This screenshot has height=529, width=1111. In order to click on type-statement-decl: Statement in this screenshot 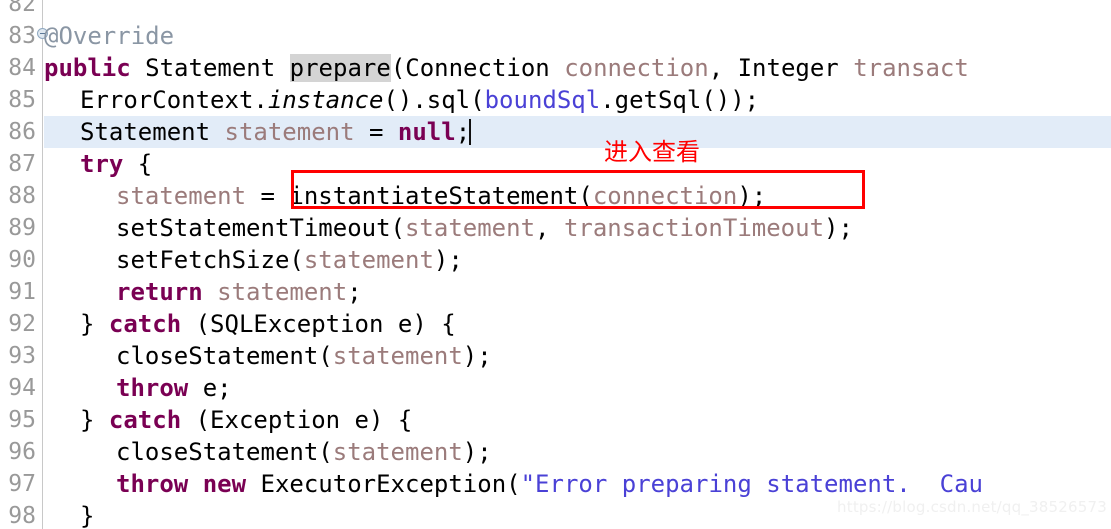, I will do `click(152, 132)`.